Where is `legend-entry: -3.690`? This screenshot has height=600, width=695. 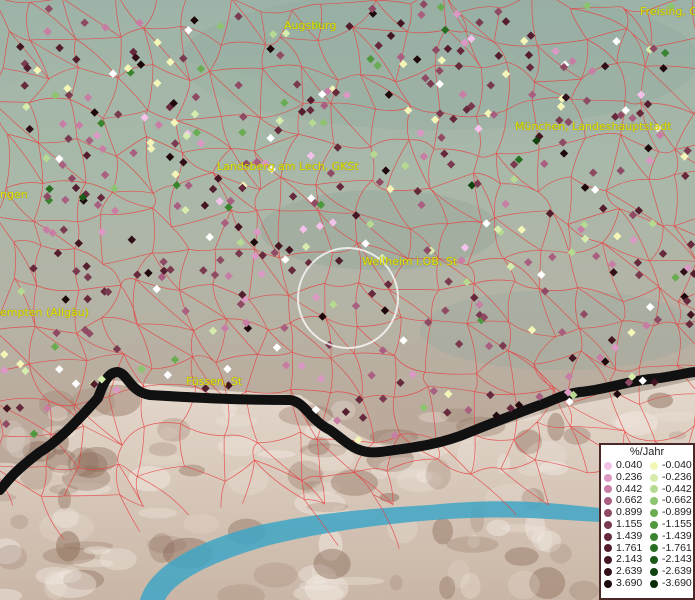 legend-entry: -3.690 is located at coordinates (670, 583).